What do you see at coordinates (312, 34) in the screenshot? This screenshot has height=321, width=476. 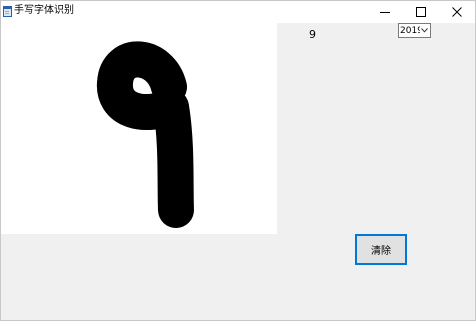 I see `recognition-result: 9` at bounding box center [312, 34].